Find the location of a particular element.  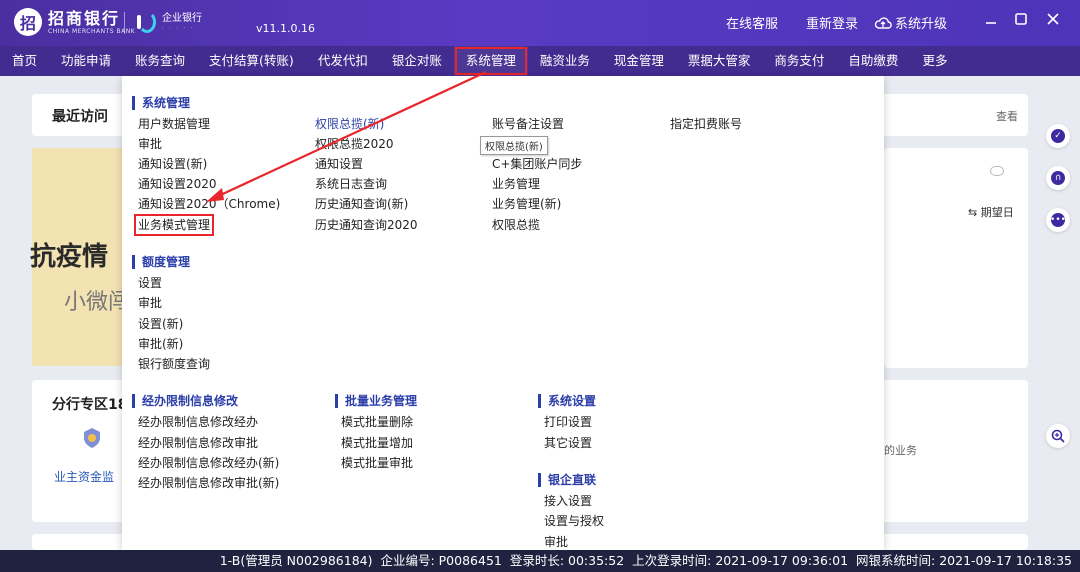

headset-icon: ∩ is located at coordinates (1058, 178).